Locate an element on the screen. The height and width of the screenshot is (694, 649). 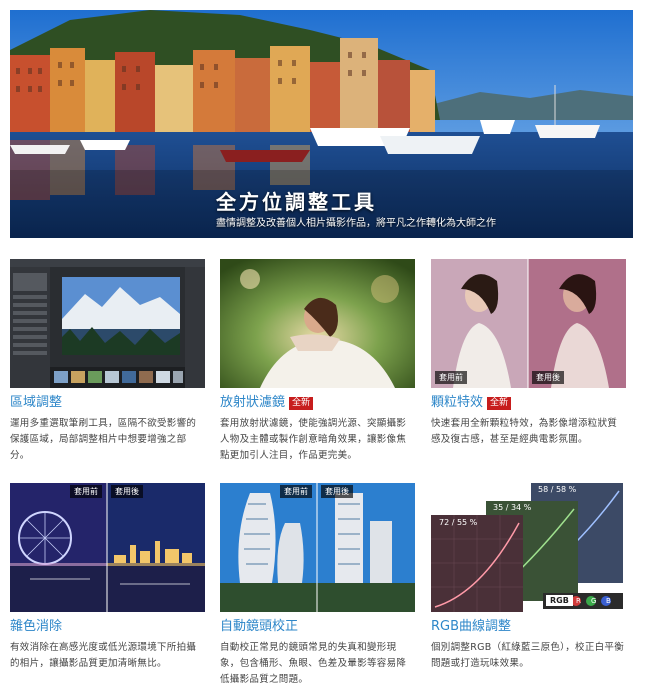
grain-effect-comparison: 套用前 套用後 is located at coordinates (528, 323).